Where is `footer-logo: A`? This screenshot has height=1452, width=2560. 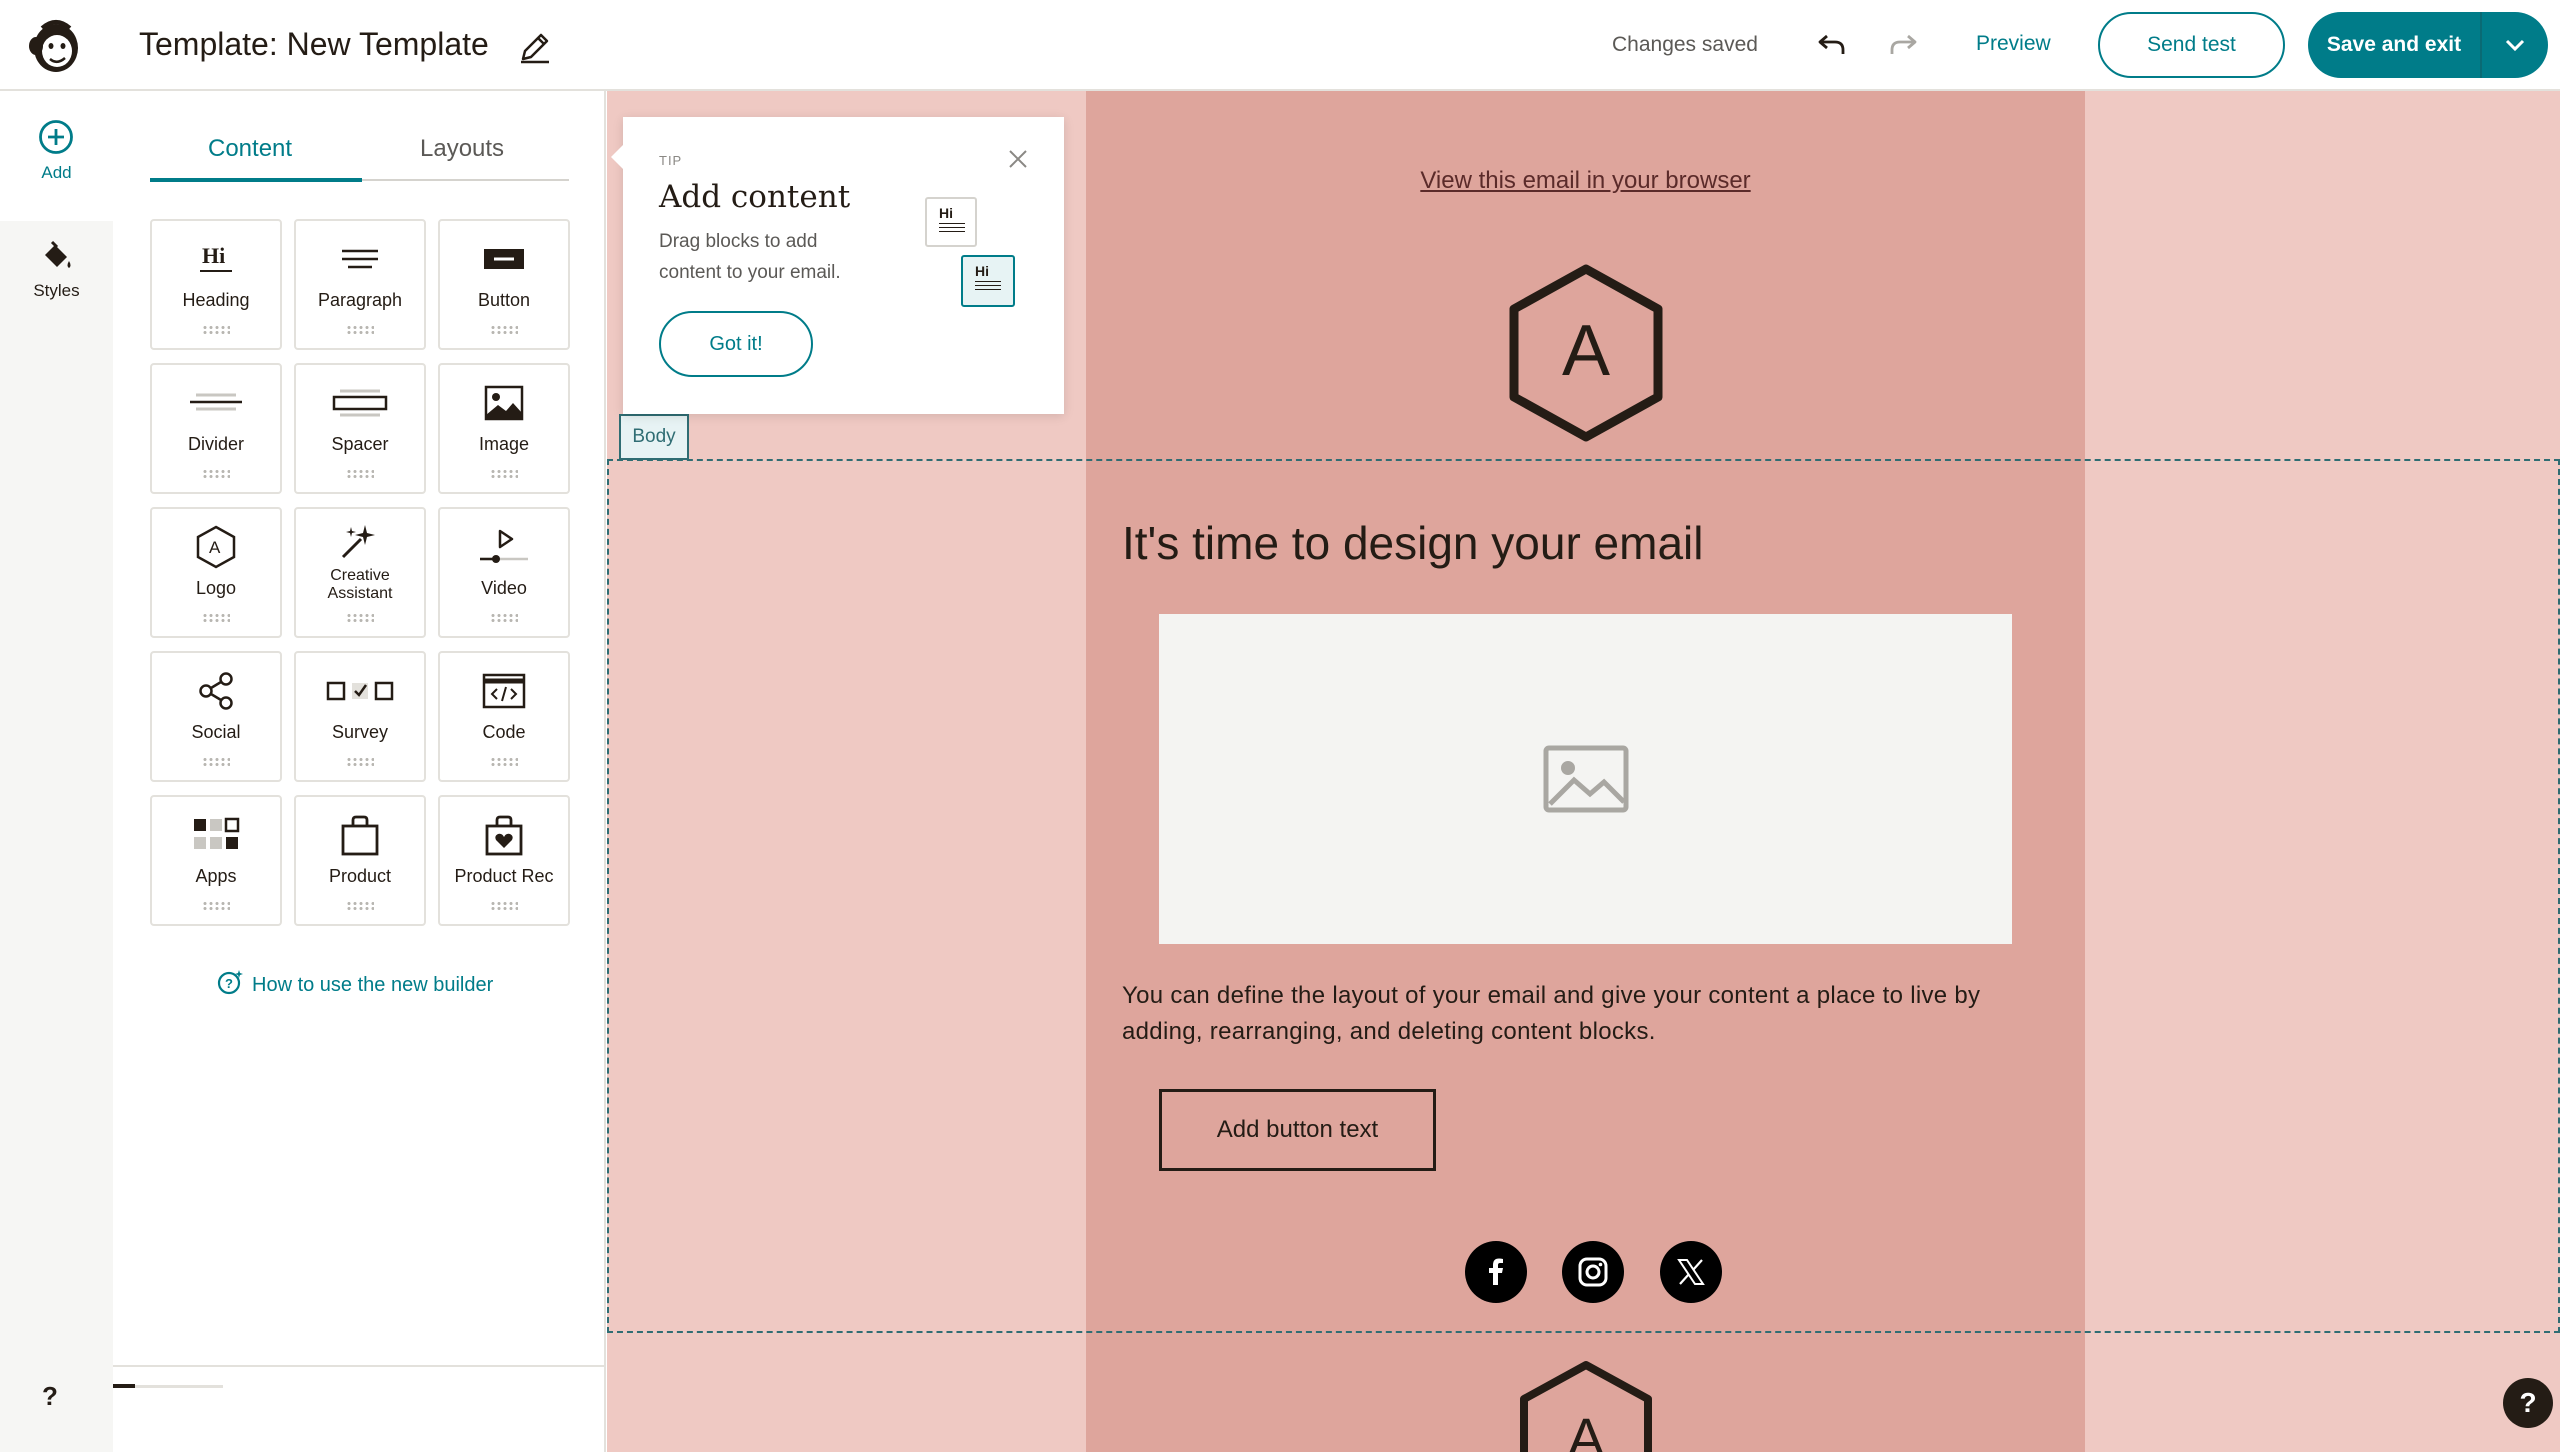 footer-logo: A is located at coordinates (1586, 1405).